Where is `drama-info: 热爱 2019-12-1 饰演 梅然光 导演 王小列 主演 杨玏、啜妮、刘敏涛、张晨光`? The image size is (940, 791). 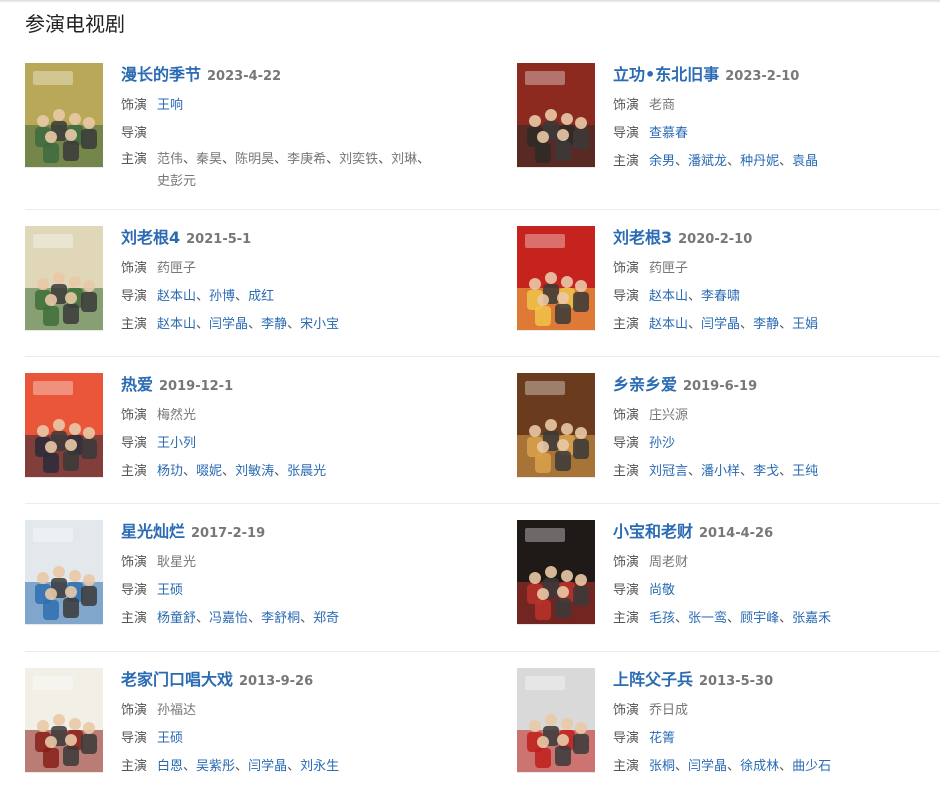
drama-info: 热爱 2019-12-1 饰演 梅然光 导演 王小列 主演 杨玏、啜妮、刘敏涛、张晨光 is located at coordinates (301, 427).